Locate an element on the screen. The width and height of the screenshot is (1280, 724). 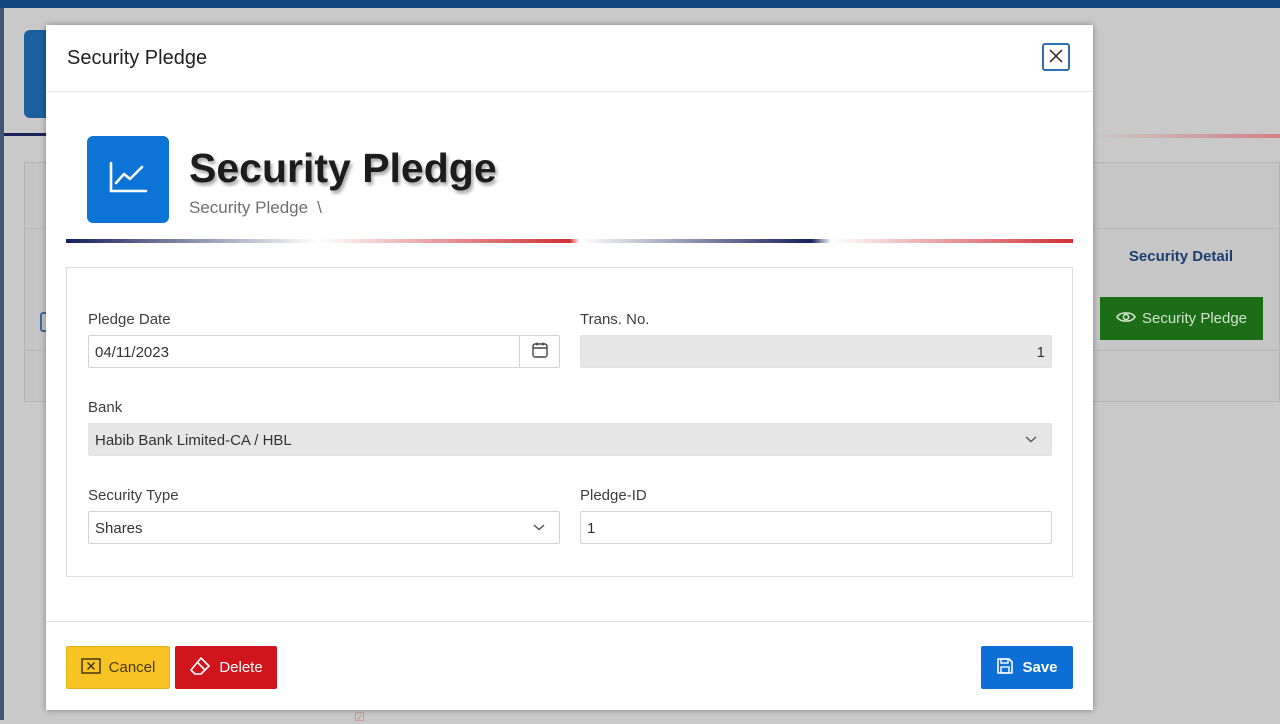
background-security-pledge-button: Security Pledge is located at coordinates (1181, 318).